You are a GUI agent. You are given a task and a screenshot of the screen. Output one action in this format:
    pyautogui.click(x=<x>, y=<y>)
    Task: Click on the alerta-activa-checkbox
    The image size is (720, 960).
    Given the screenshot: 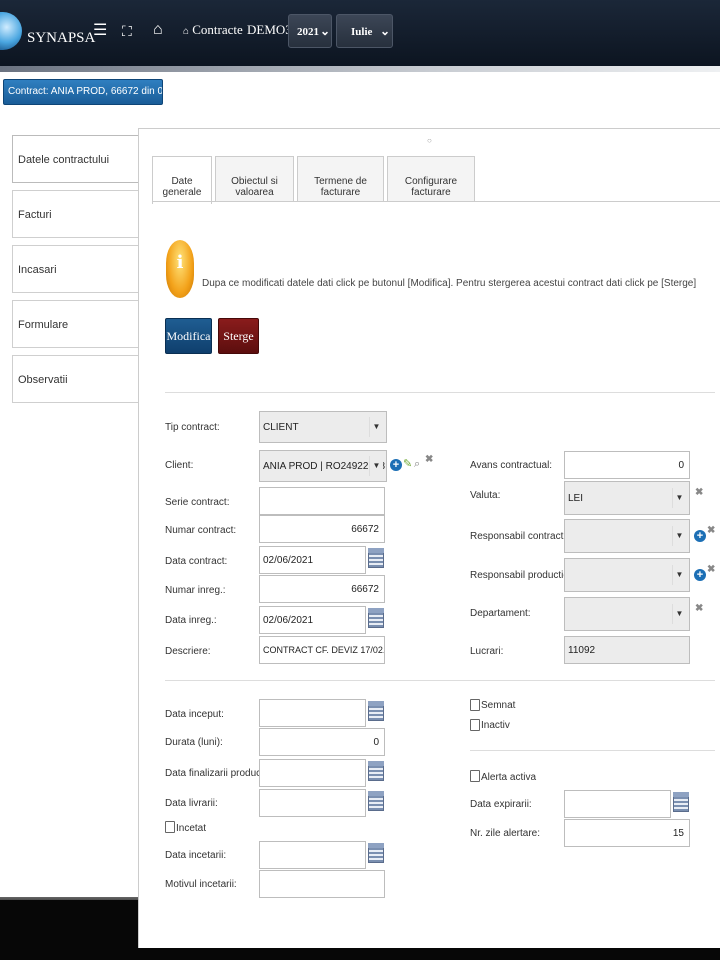 What is the action you would take?
    pyautogui.click(x=475, y=776)
    